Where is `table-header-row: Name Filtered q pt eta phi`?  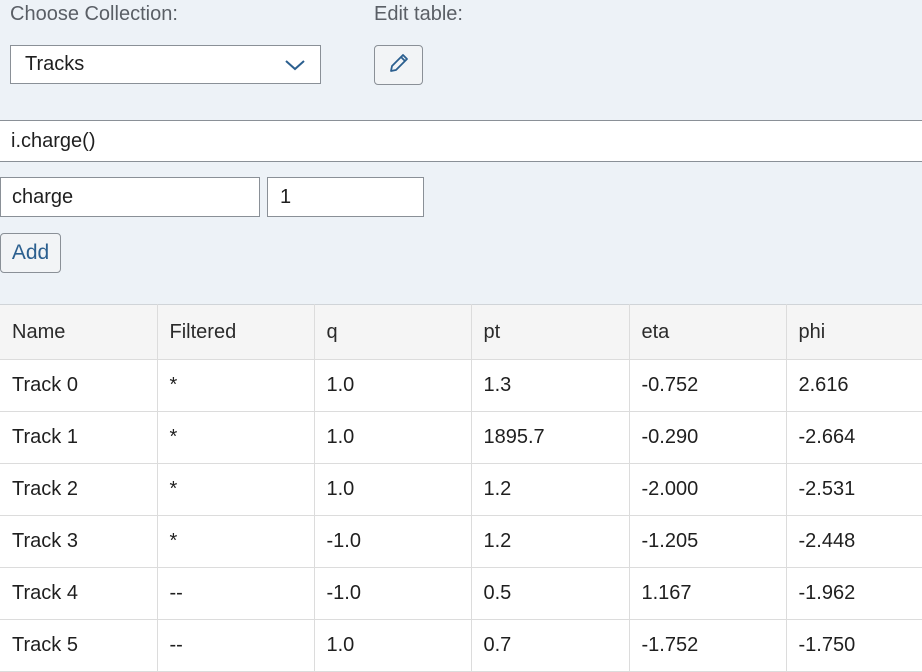 table-header-row: Name Filtered q pt eta phi is located at coordinates (461, 332).